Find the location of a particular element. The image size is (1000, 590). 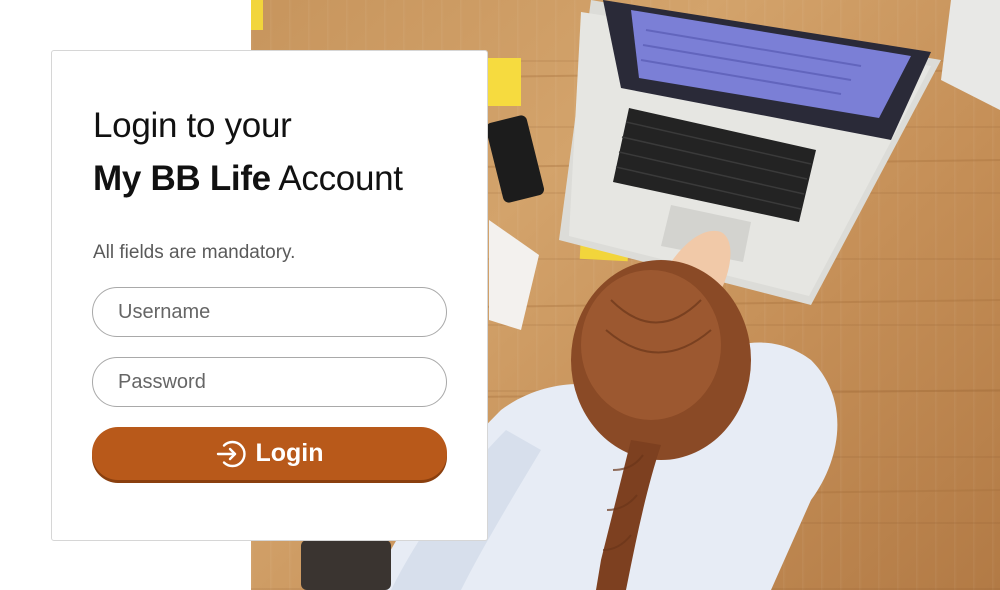

login-label: Login is located at coordinates (289, 453).